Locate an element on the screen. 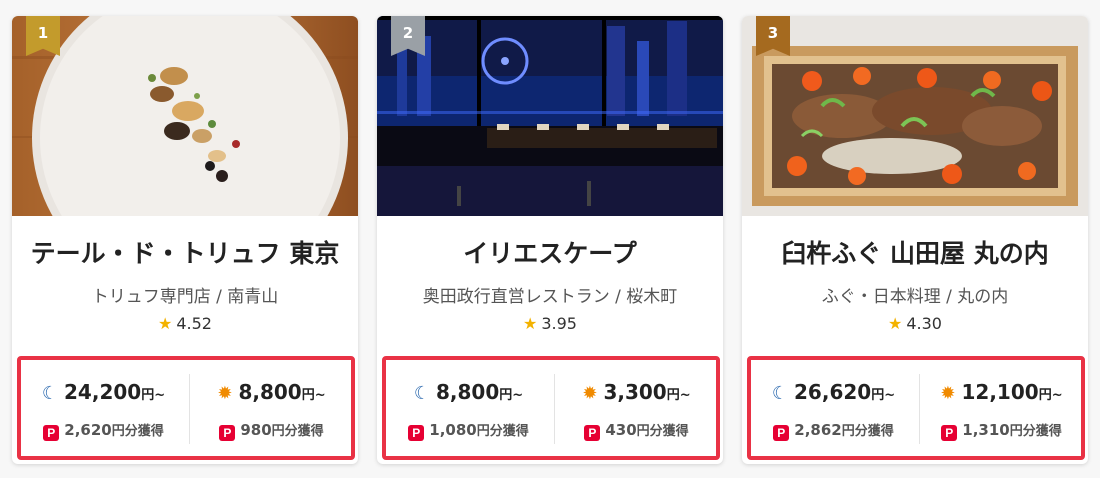 The width and height of the screenshot is (1100, 478). restaurant-photo: 3 is located at coordinates (915, 116).